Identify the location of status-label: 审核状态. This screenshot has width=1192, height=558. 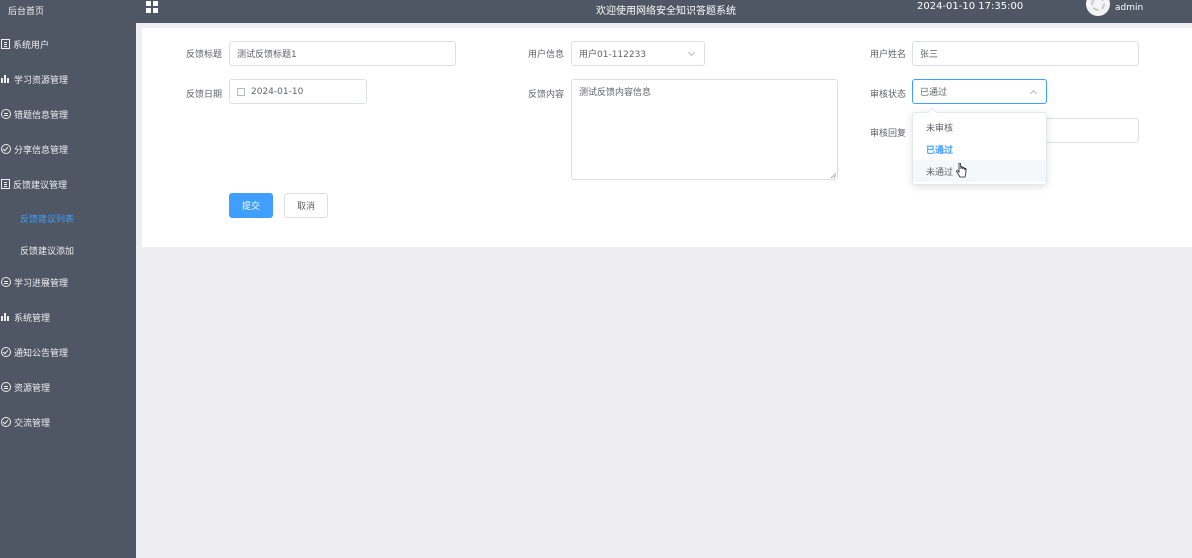
(887, 95).